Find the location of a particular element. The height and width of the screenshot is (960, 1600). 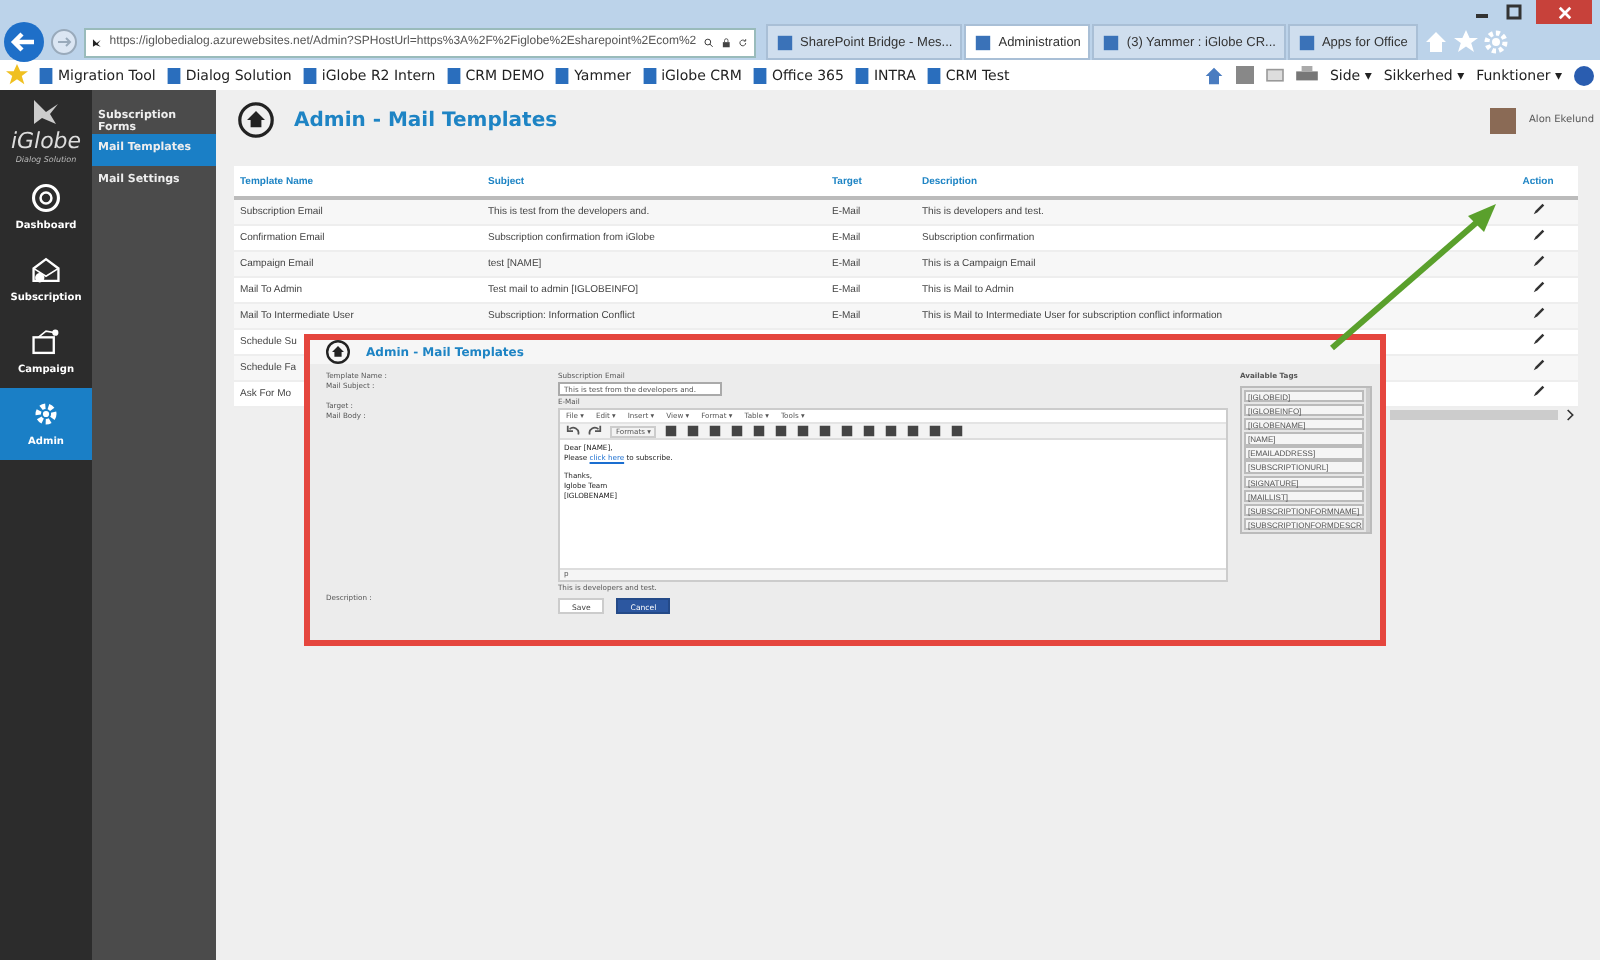

lock-icon is located at coordinates (726, 42).